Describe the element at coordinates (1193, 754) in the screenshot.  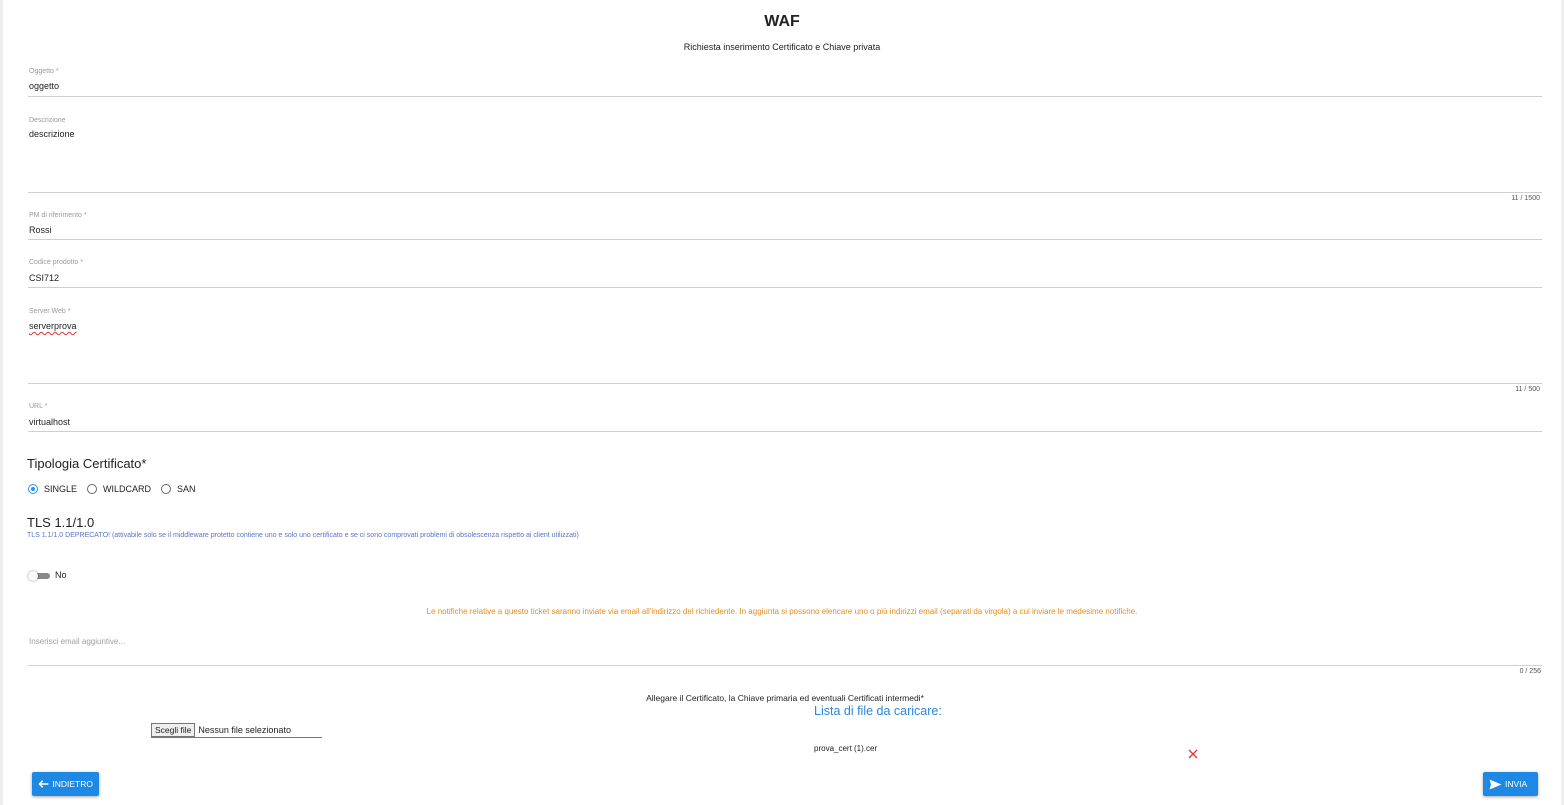
I see `delete-file-icon` at that location.